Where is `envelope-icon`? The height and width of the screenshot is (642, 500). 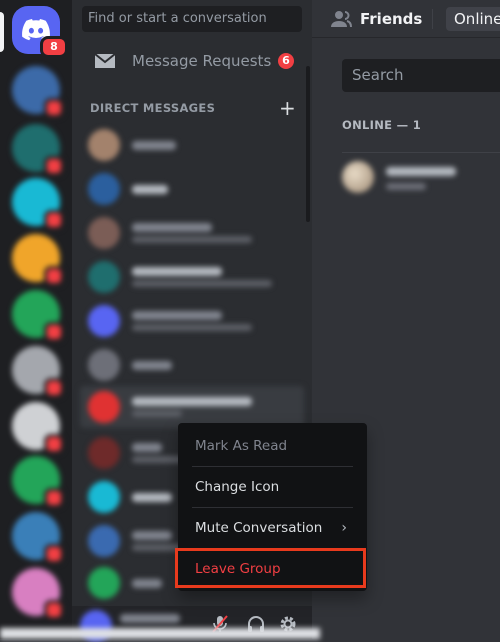 envelope-icon is located at coordinates (105, 60).